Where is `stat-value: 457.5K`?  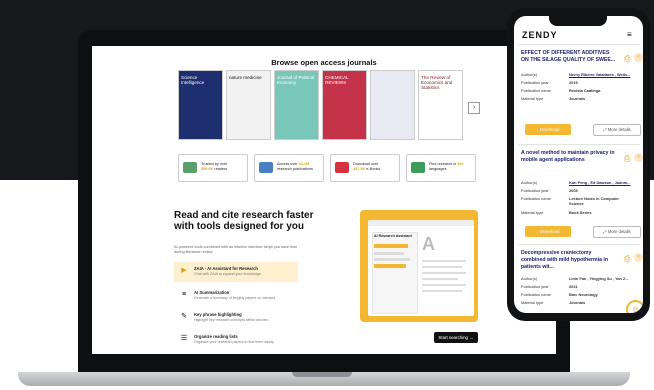 stat-value: 457.5K is located at coordinates (359, 169).